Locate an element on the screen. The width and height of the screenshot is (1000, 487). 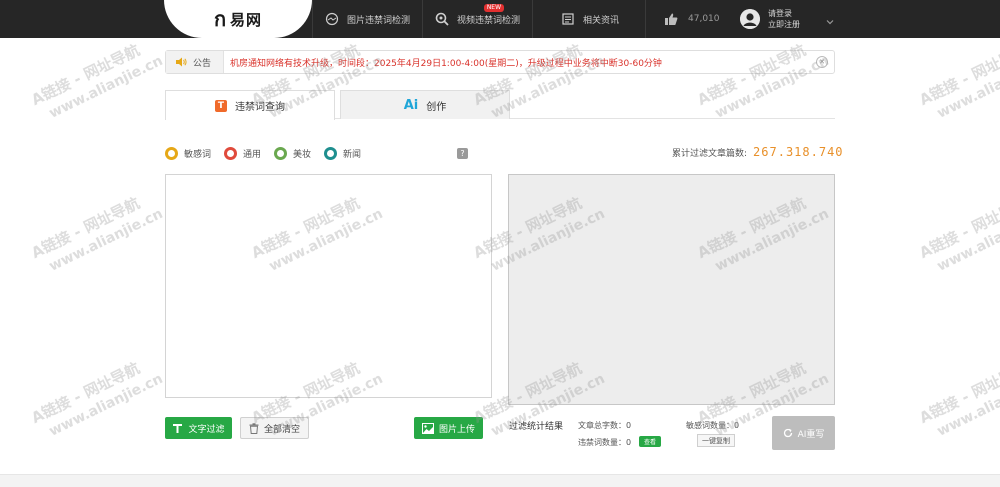
text-filter-button: 文字过滤 is located at coordinates (198, 428).